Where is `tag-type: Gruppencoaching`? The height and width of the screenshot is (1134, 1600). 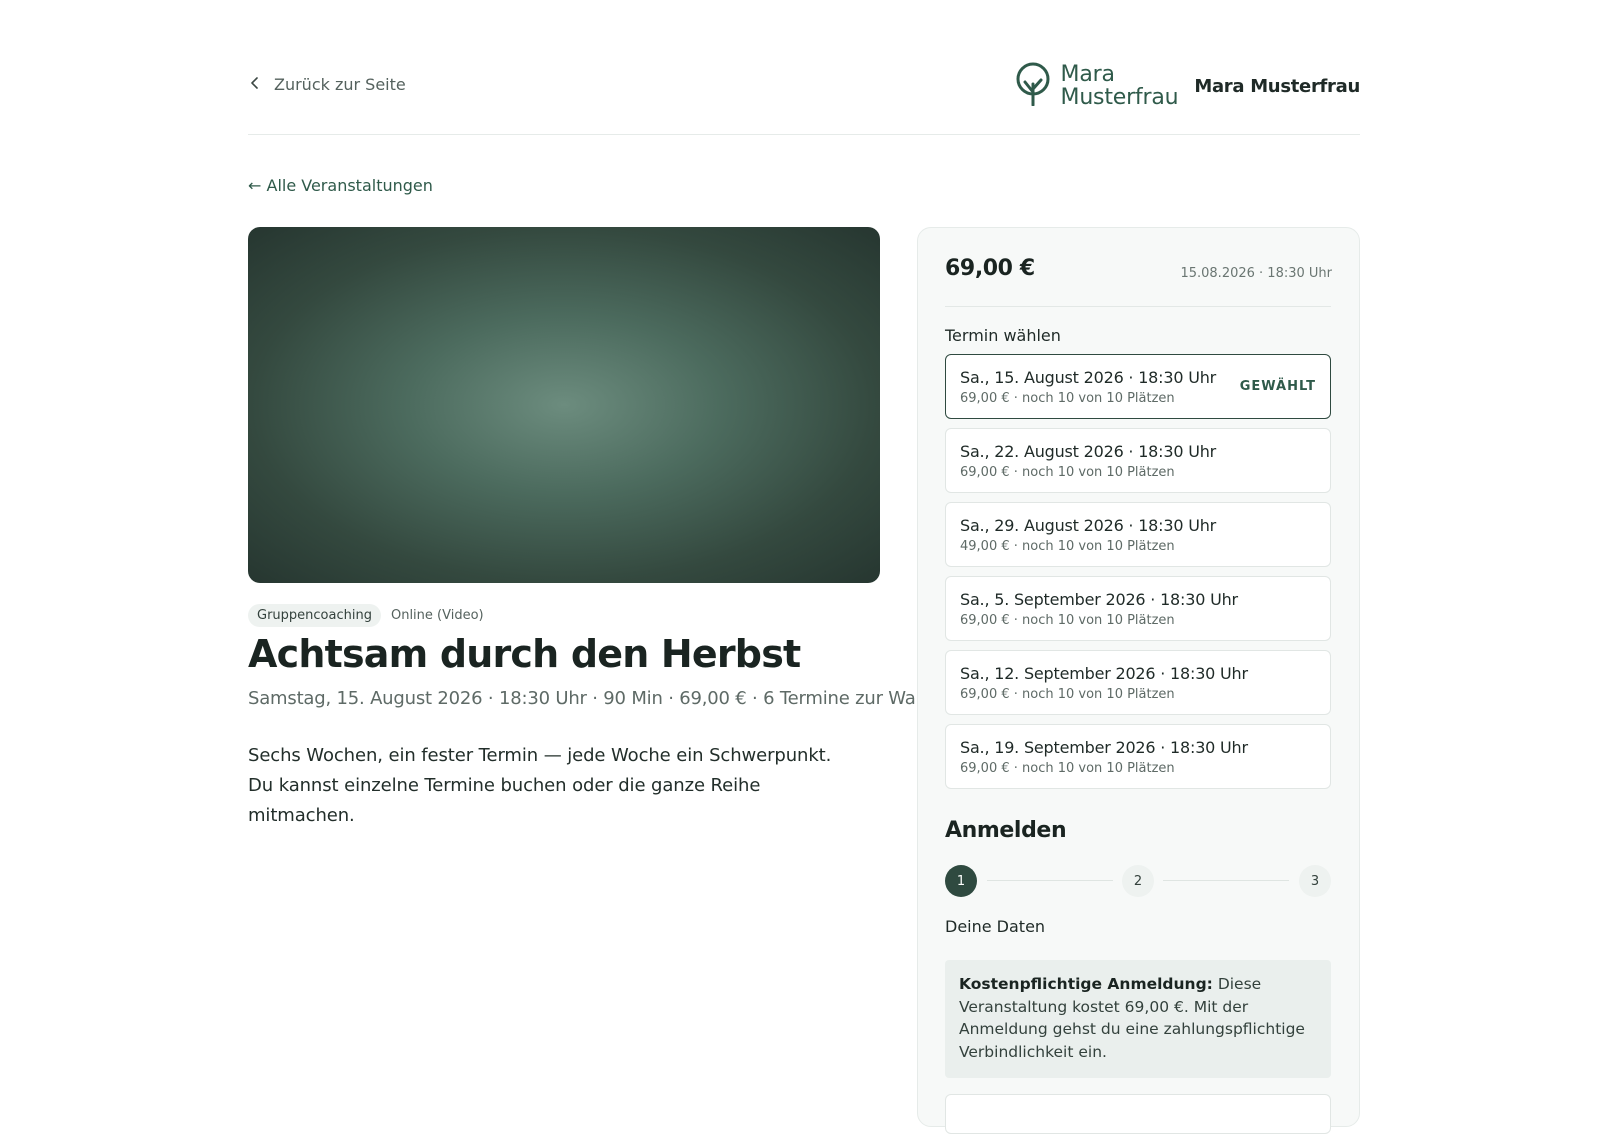 tag-type: Gruppencoaching is located at coordinates (314, 615).